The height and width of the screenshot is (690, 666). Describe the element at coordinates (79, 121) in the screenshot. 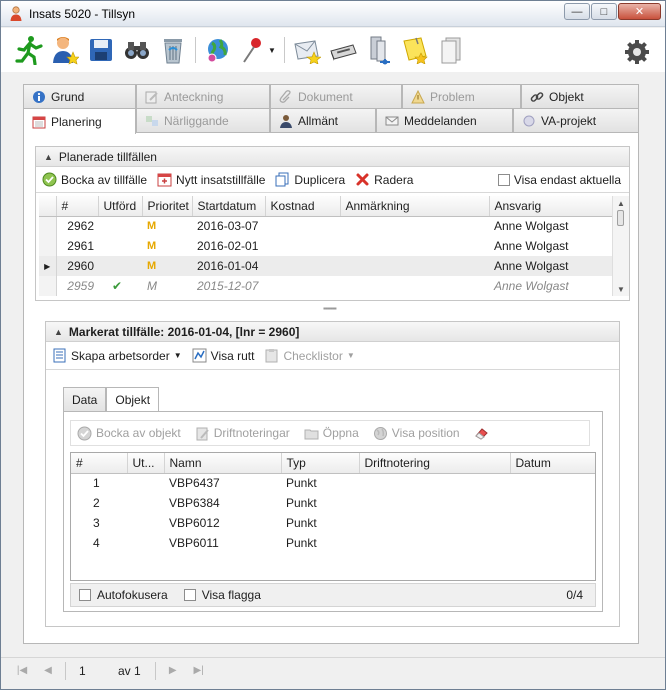

I see `tab-planering: Planering` at that location.